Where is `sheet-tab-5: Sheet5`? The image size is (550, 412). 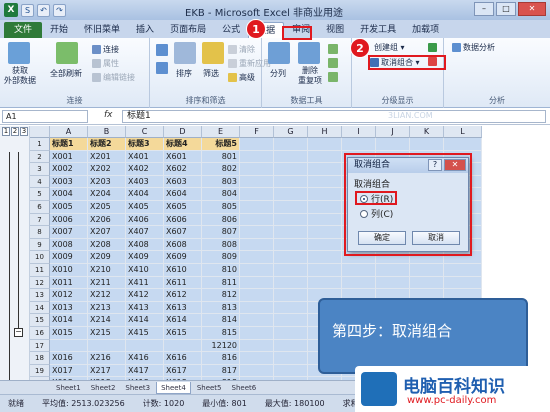
sheet-tab-5: Sheet5 is located at coordinates (209, 388).